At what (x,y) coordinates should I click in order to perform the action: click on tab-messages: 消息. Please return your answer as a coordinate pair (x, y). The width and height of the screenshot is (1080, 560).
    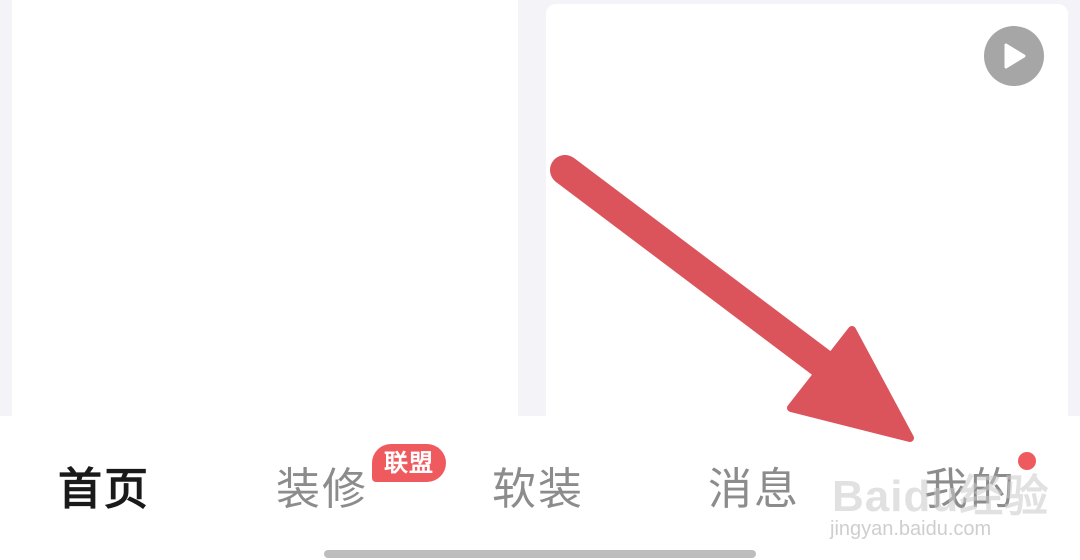
    Looking at the image, I should click on (754, 490).